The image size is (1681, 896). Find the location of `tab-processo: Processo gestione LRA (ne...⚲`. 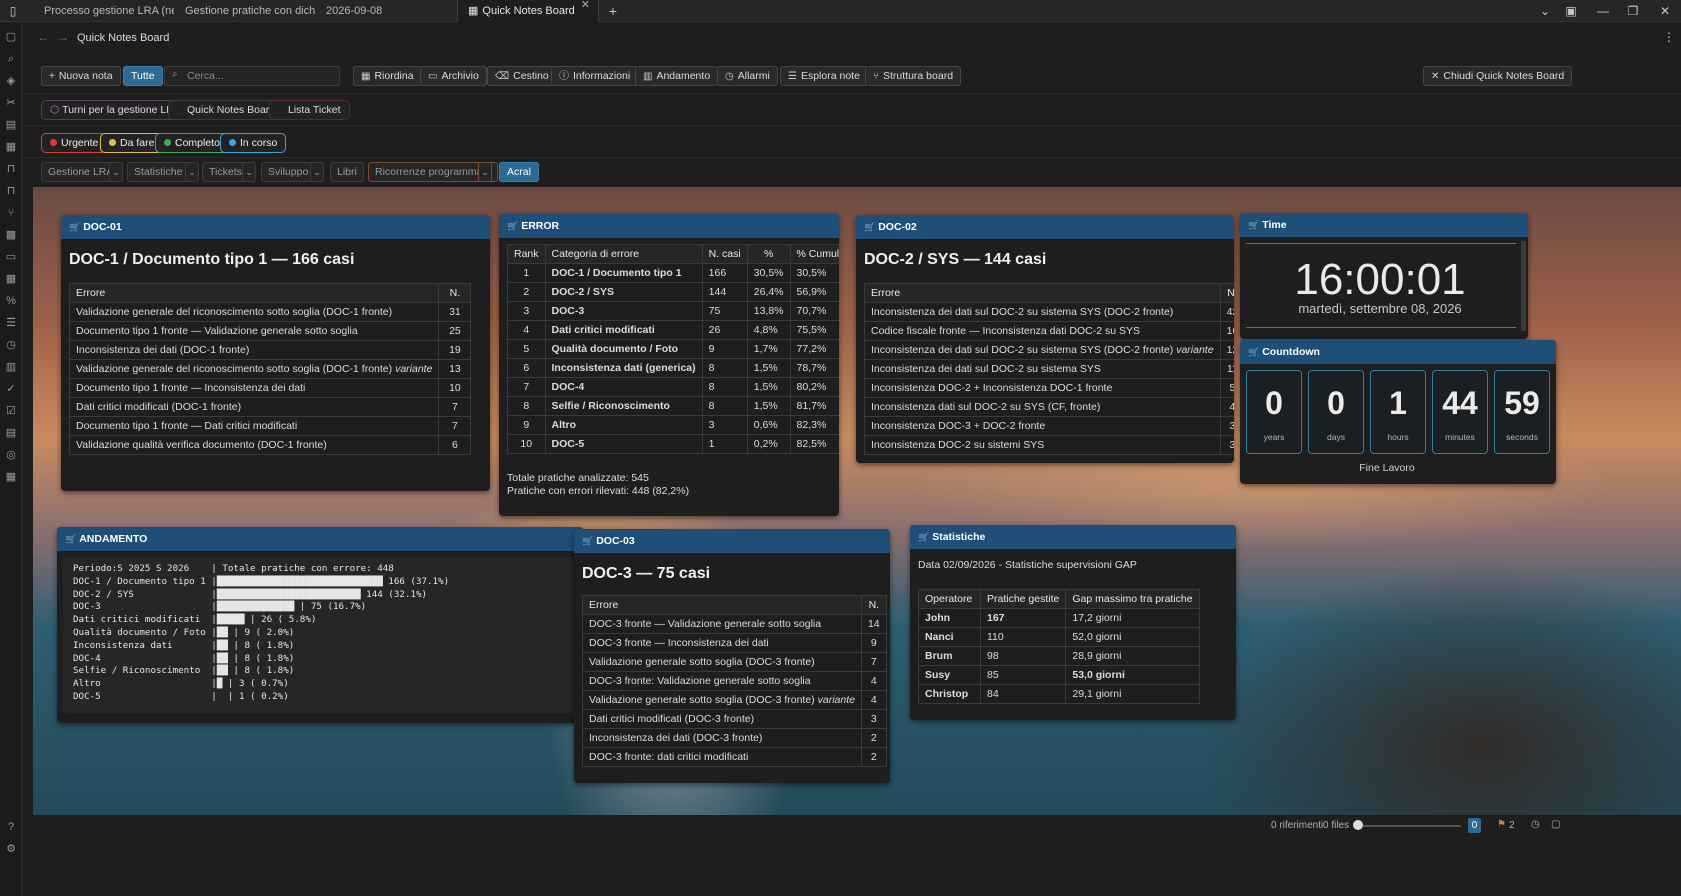

tab-processo: Processo gestione LRA (ne...⚲ is located at coordinates (104, 11).